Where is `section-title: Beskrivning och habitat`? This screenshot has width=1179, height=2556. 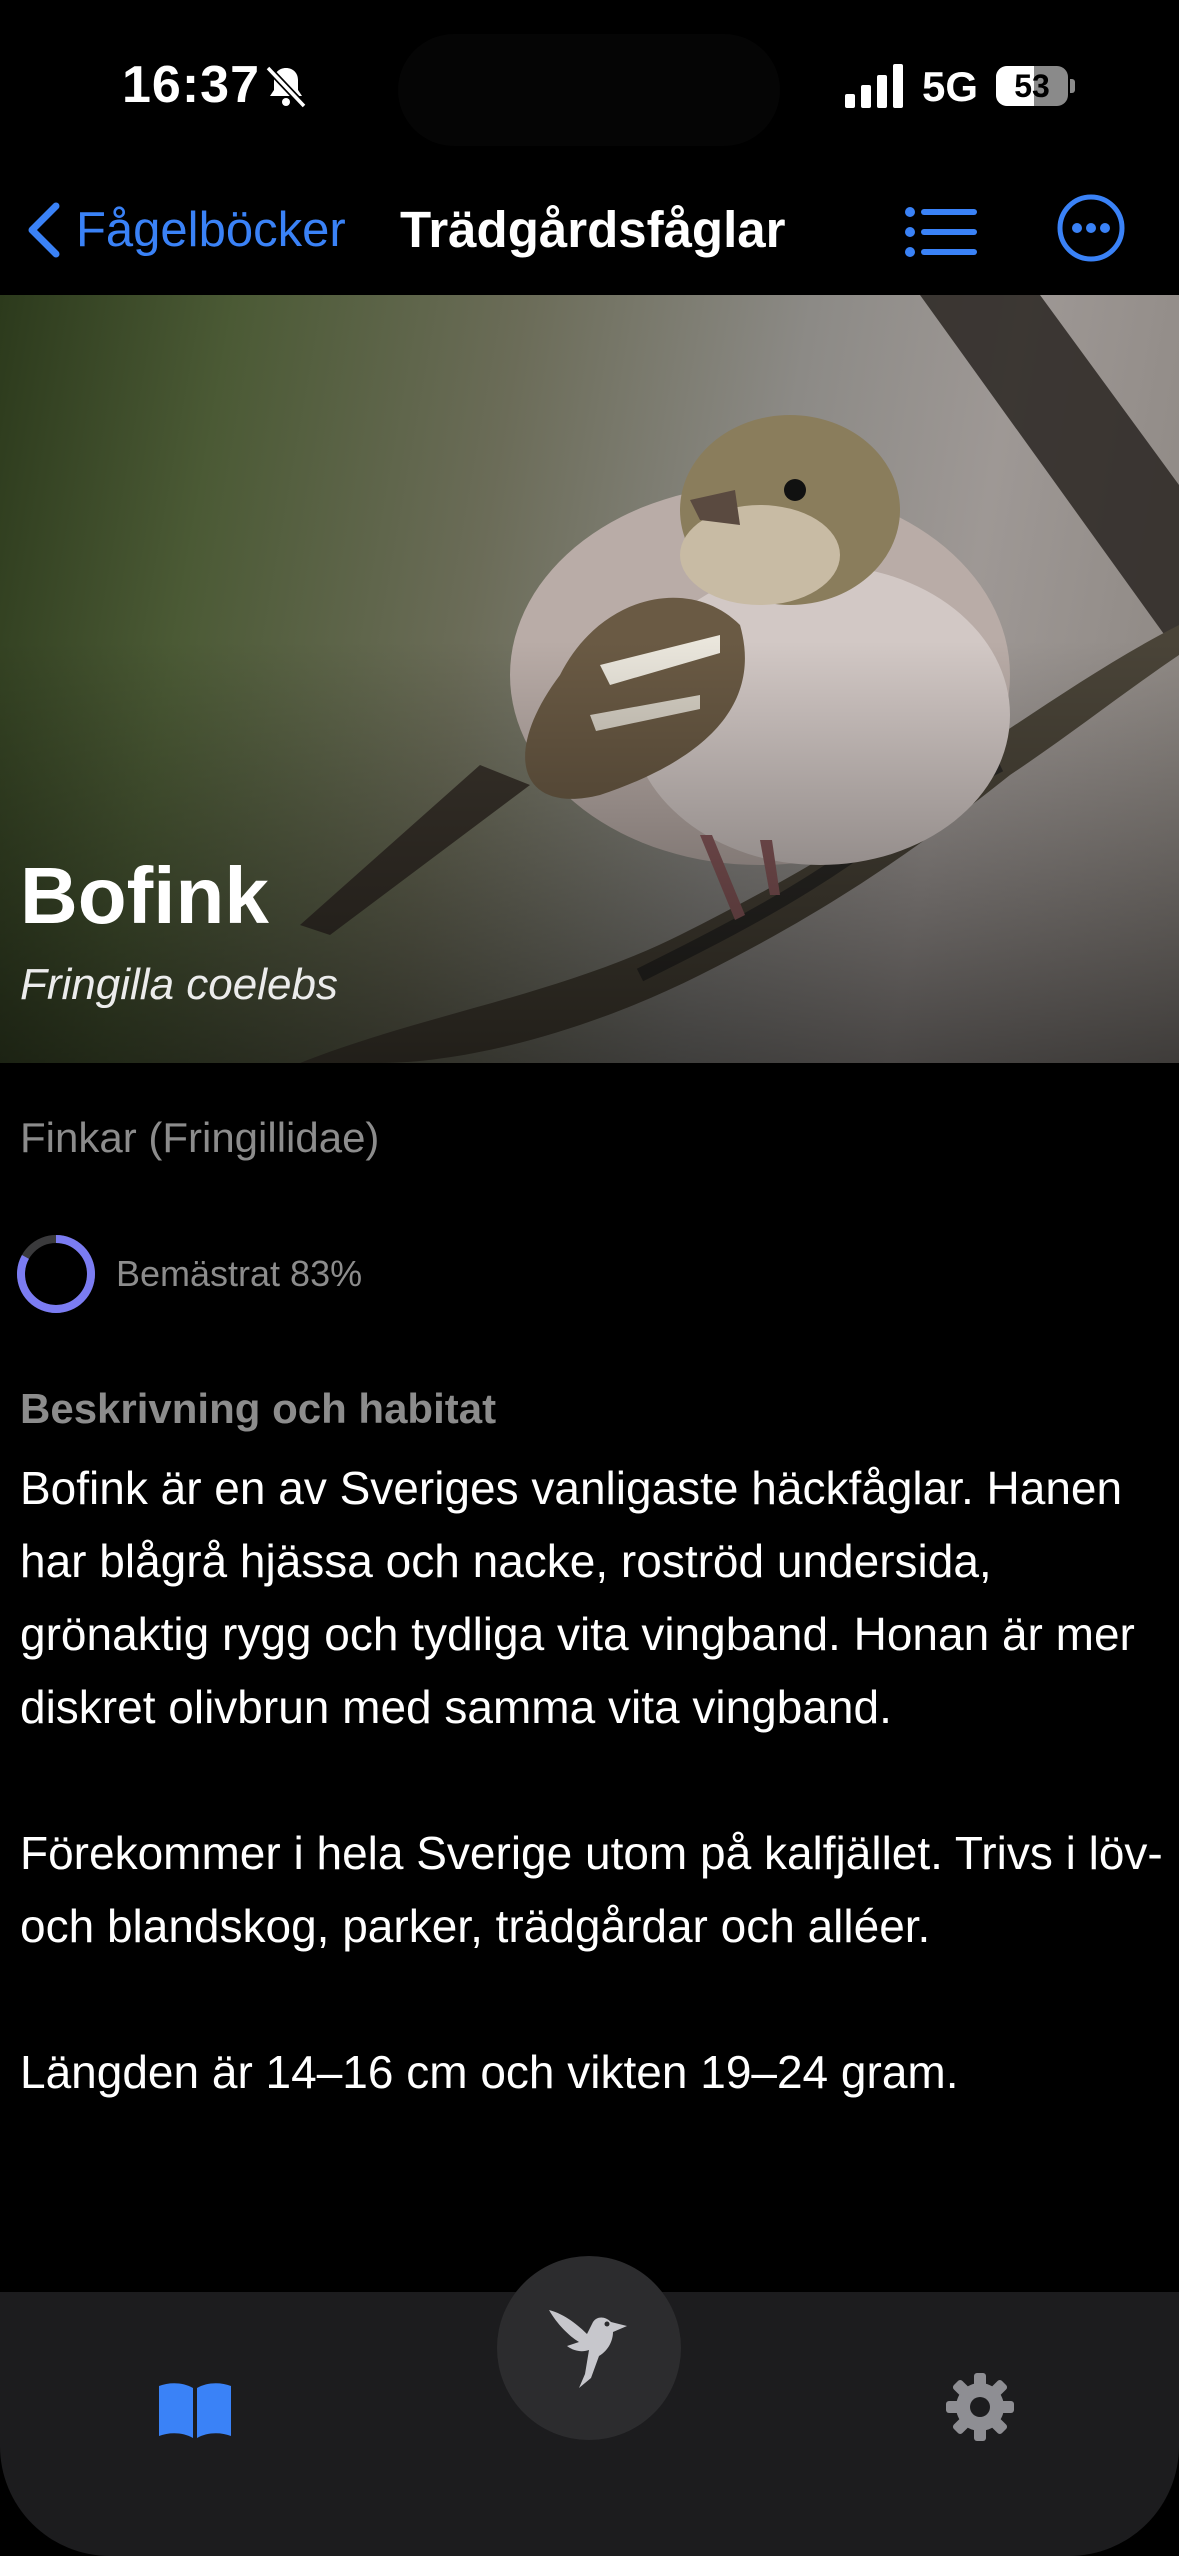
section-title: Beskrivning och habitat is located at coordinates (258, 1408).